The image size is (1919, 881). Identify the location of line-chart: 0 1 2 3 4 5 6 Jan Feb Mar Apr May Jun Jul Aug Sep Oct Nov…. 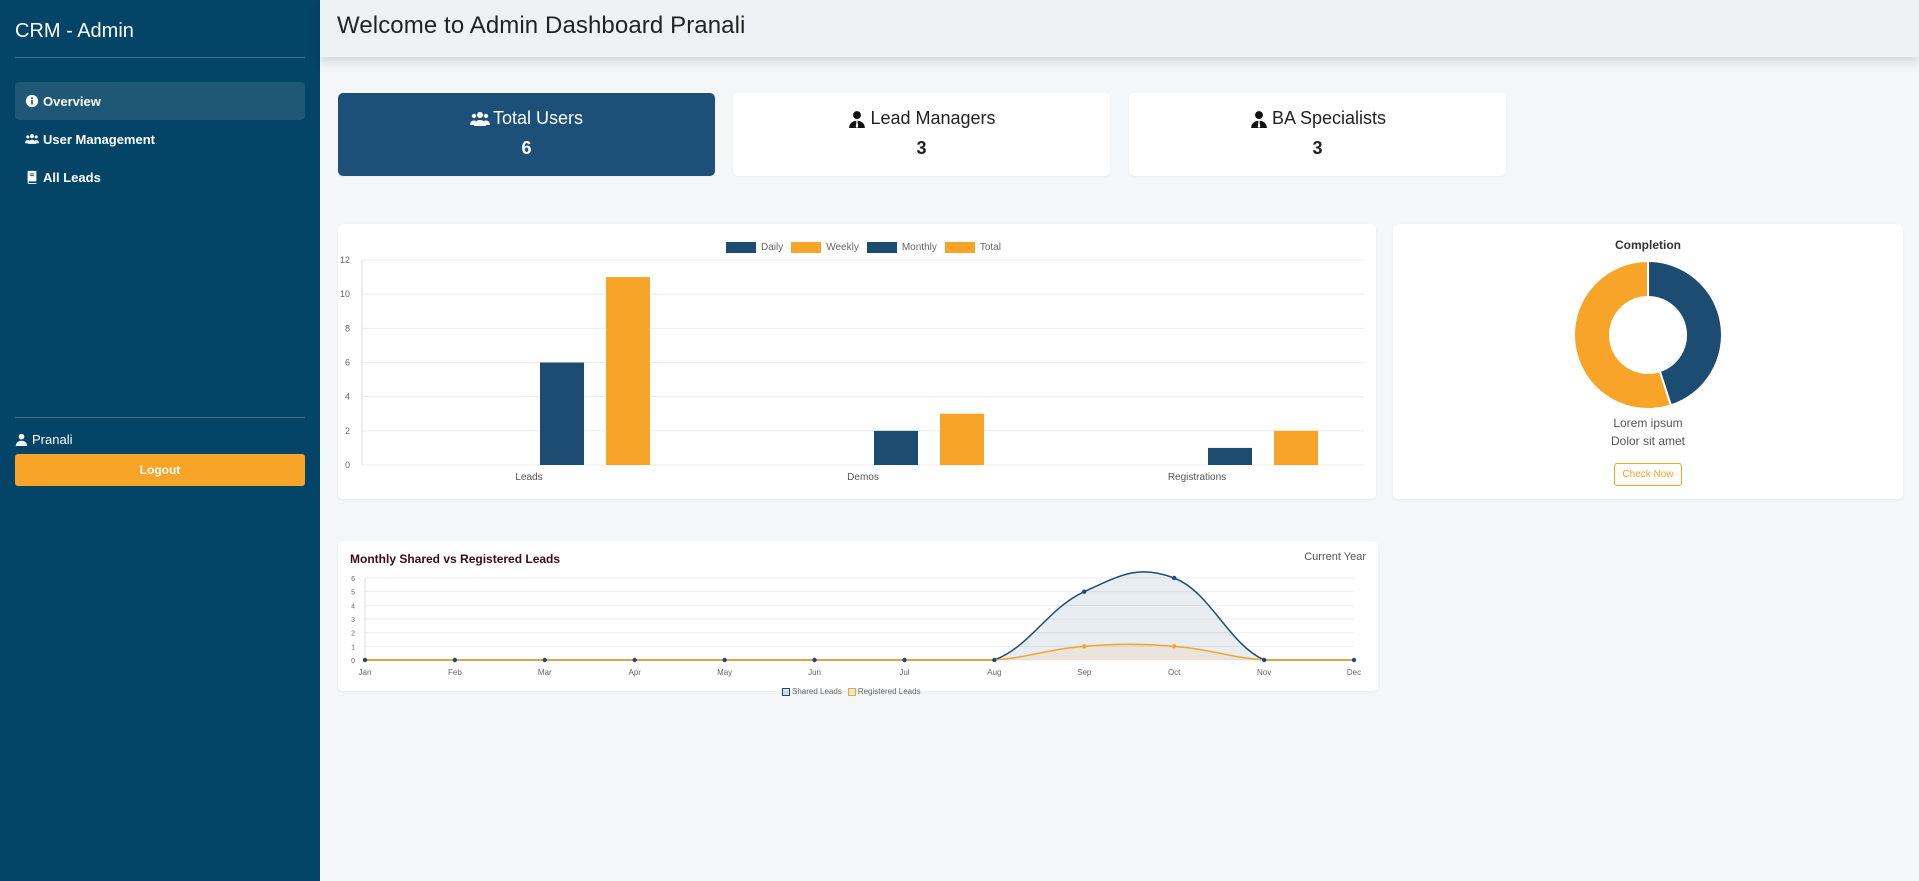
(856, 624).